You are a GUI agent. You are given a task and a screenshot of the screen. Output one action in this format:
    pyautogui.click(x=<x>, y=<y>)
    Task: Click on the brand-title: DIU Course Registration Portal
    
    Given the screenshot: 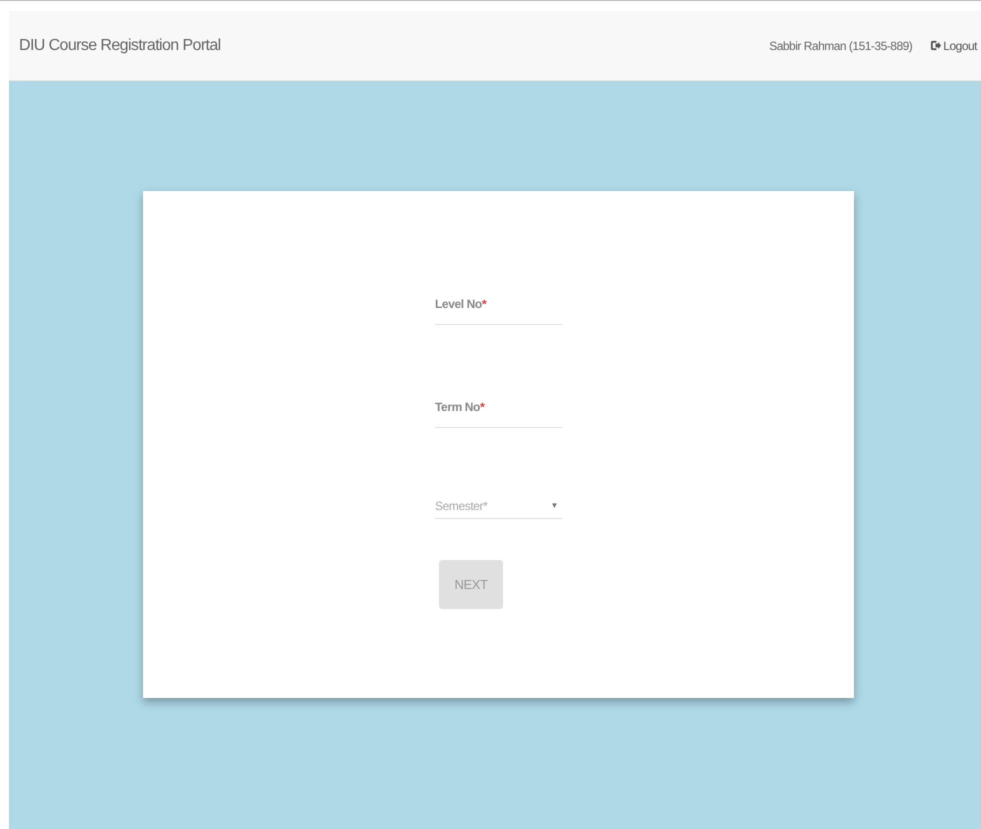 What is the action you would take?
    pyautogui.click(x=120, y=45)
    